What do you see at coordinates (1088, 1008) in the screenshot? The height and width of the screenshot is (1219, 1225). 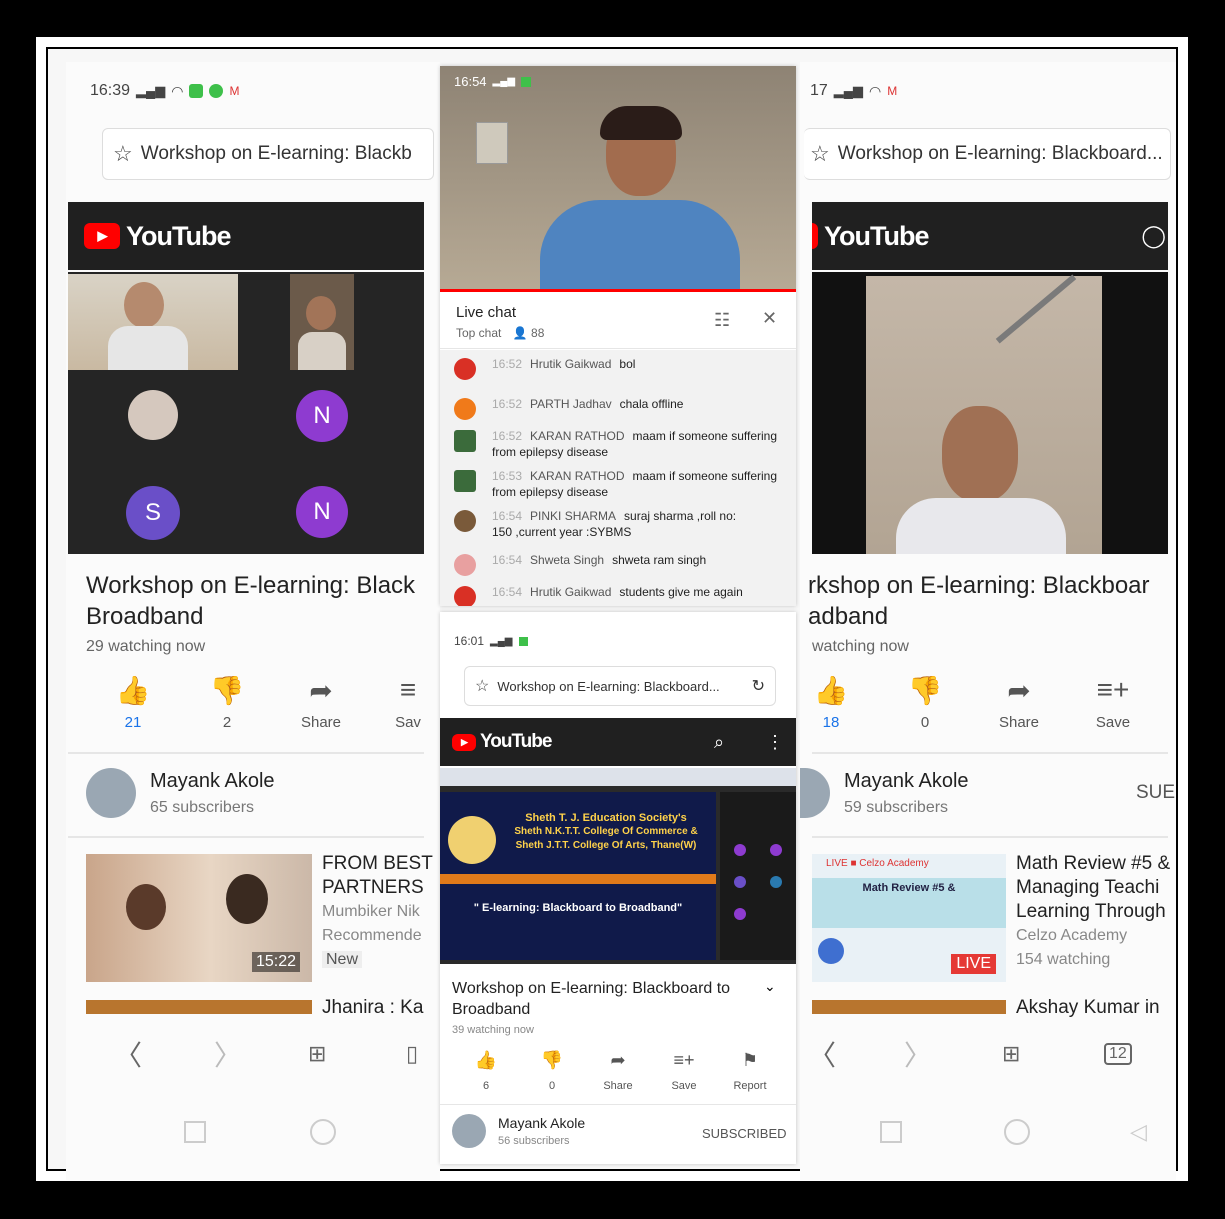 I see `recommended-title-2: Akshay Kumar in` at bounding box center [1088, 1008].